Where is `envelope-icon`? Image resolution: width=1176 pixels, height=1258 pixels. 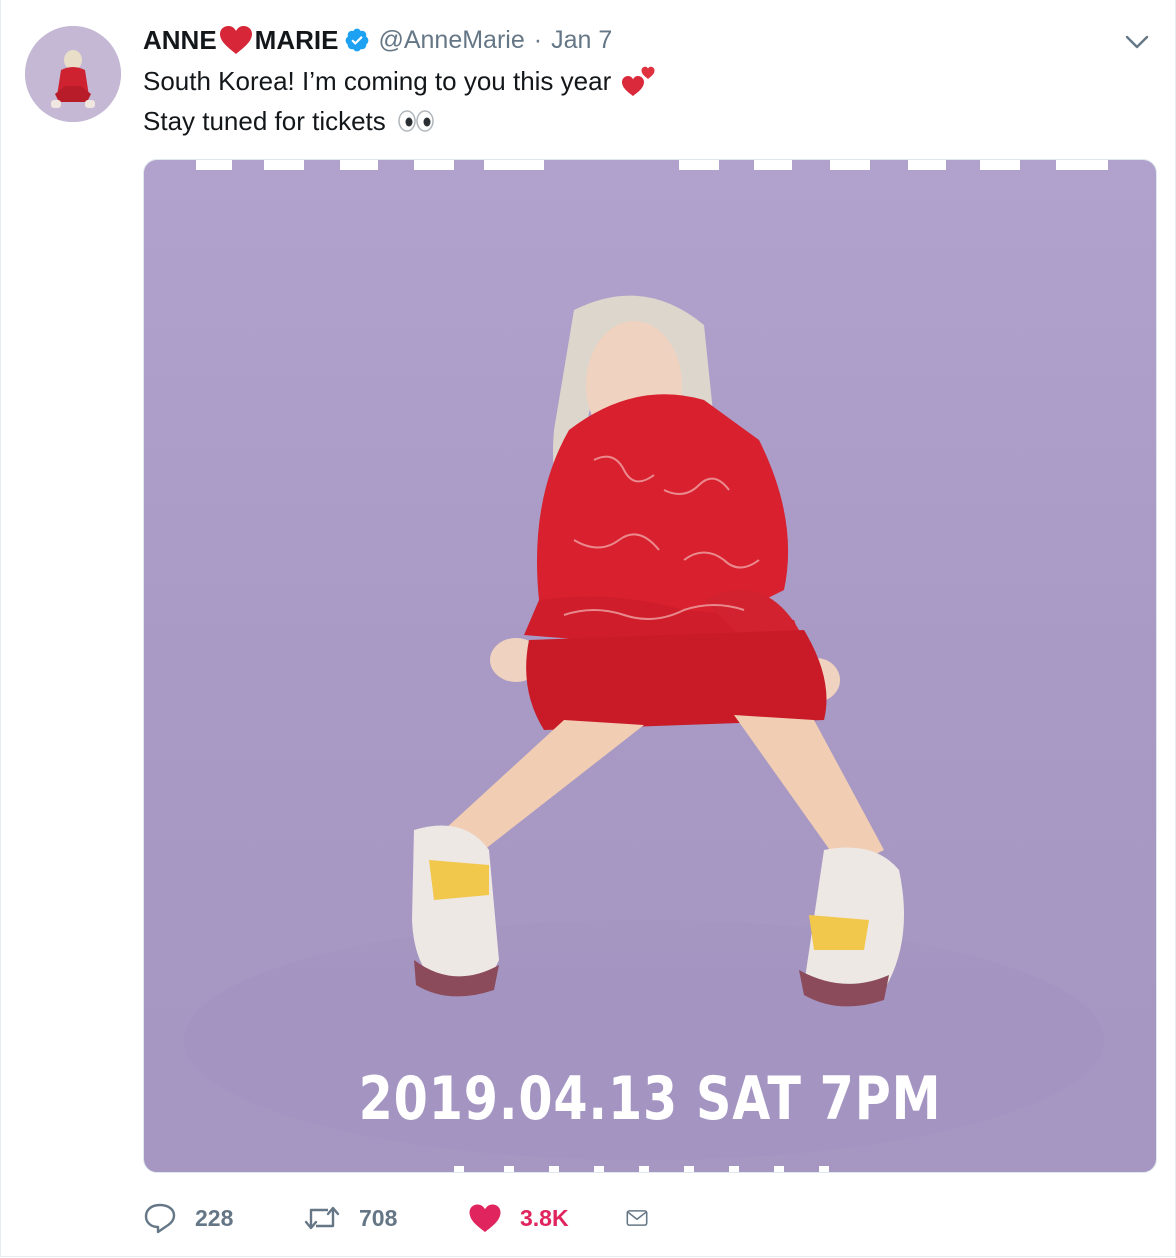 envelope-icon is located at coordinates (637, 1218).